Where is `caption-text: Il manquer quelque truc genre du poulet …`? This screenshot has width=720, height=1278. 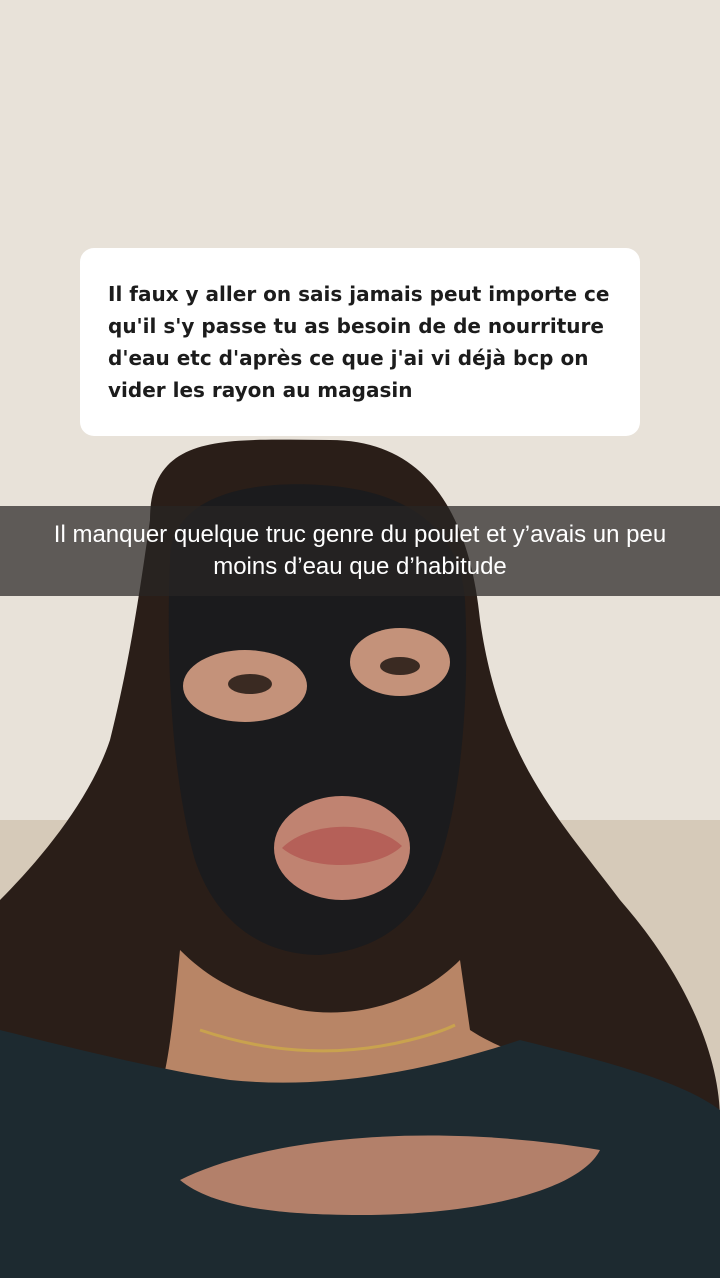 caption-text: Il manquer quelque truc genre du poulet … is located at coordinates (360, 550).